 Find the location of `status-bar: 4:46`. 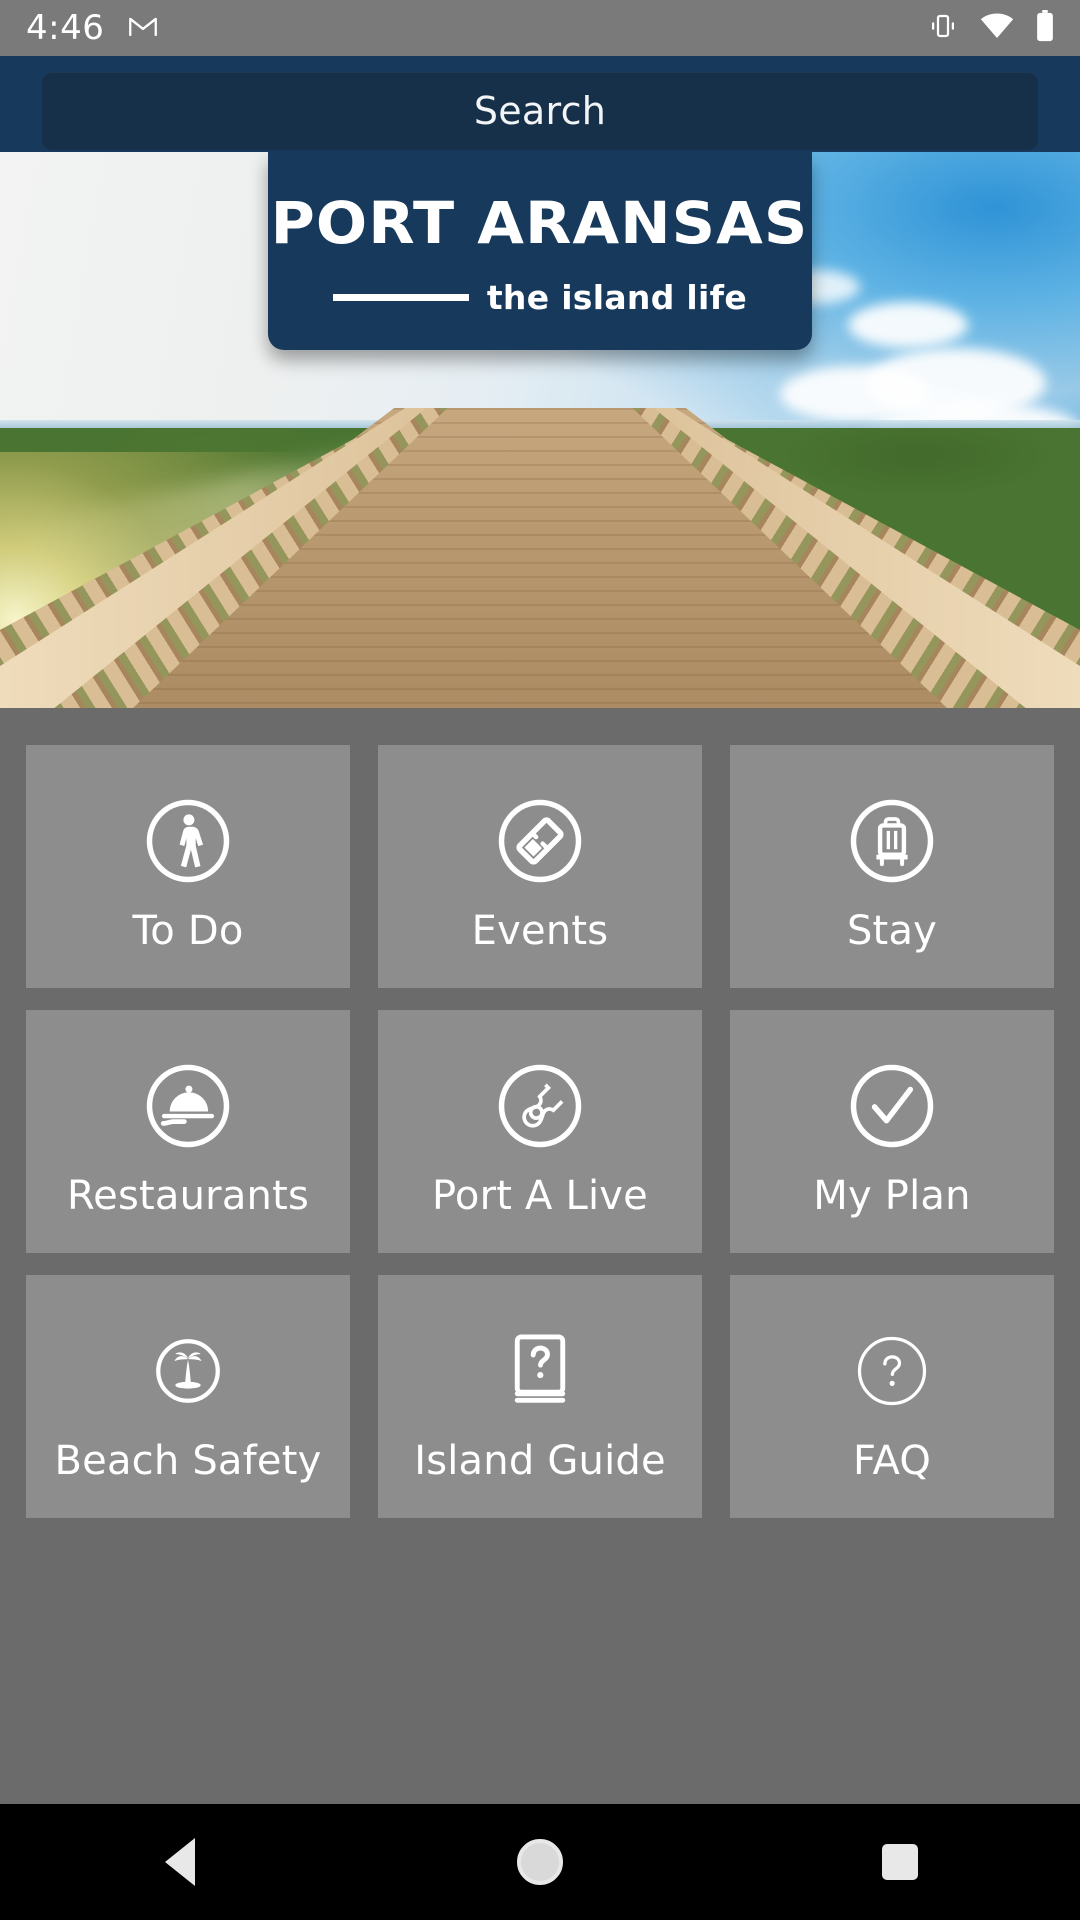

status-bar: 4:46 is located at coordinates (540, 28).